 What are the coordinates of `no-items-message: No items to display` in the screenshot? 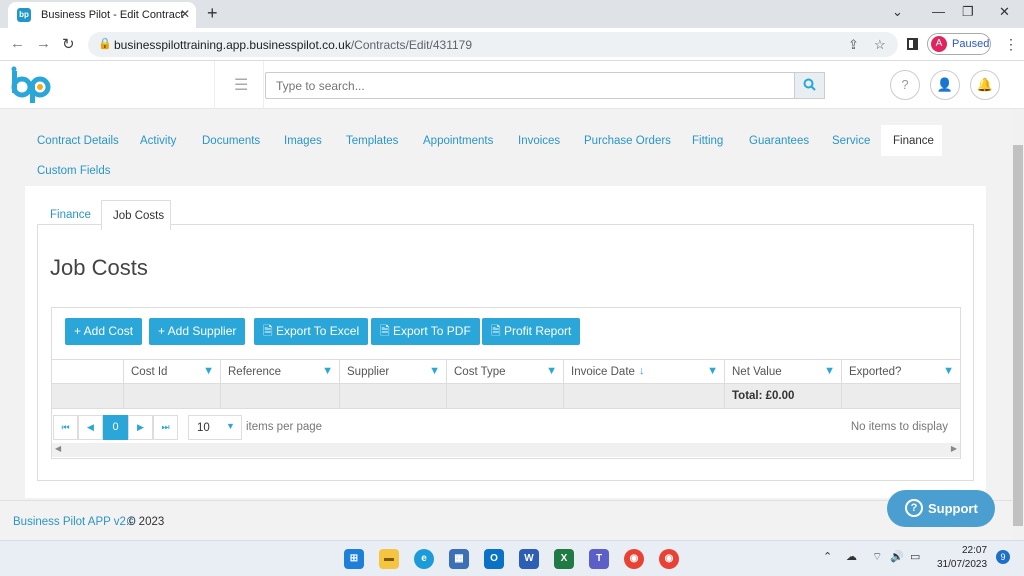 It's located at (899, 427).